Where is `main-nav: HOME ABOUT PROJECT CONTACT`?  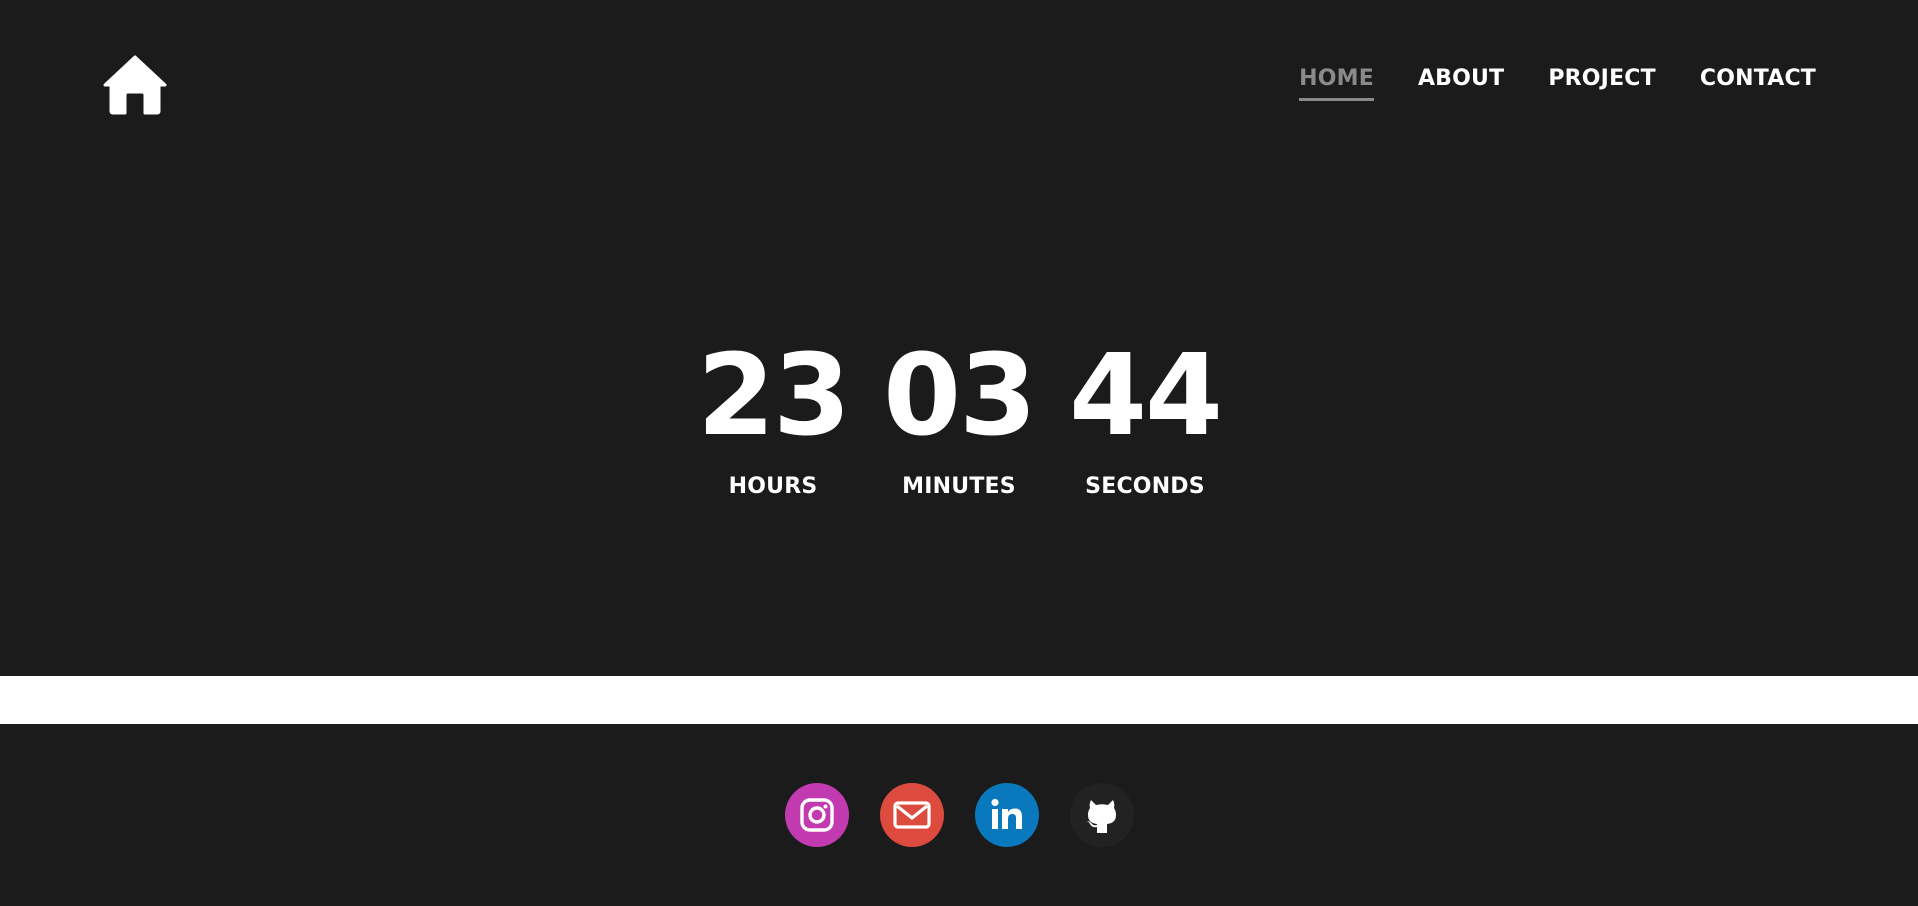 main-nav: HOME ABOUT PROJECT CONTACT is located at coordinates (1557, 84).